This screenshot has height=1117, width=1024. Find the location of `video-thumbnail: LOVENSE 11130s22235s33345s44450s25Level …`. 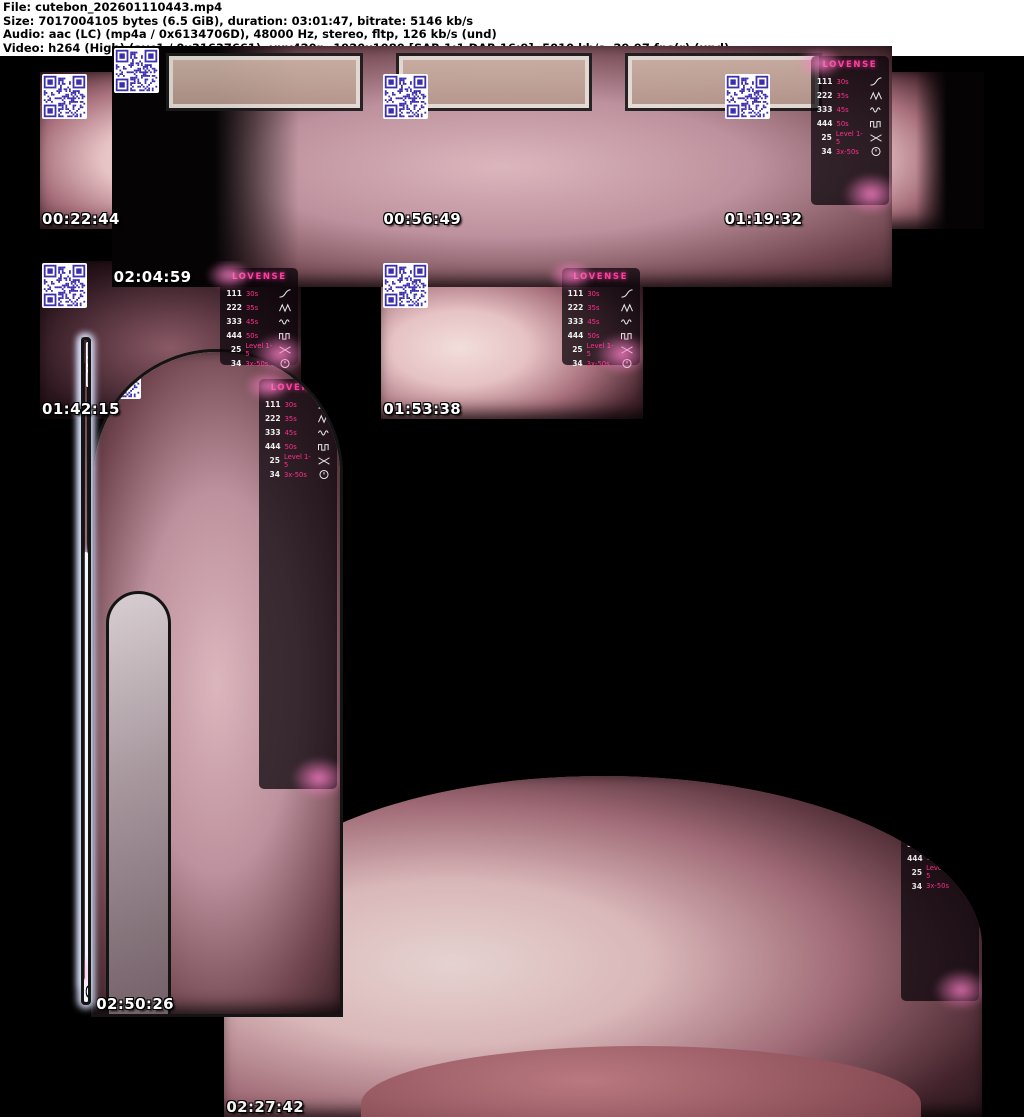

video-thumbnail: LOVENSE 11130s22235s33345s44450s25Level … is located at coordinates (217, 683).